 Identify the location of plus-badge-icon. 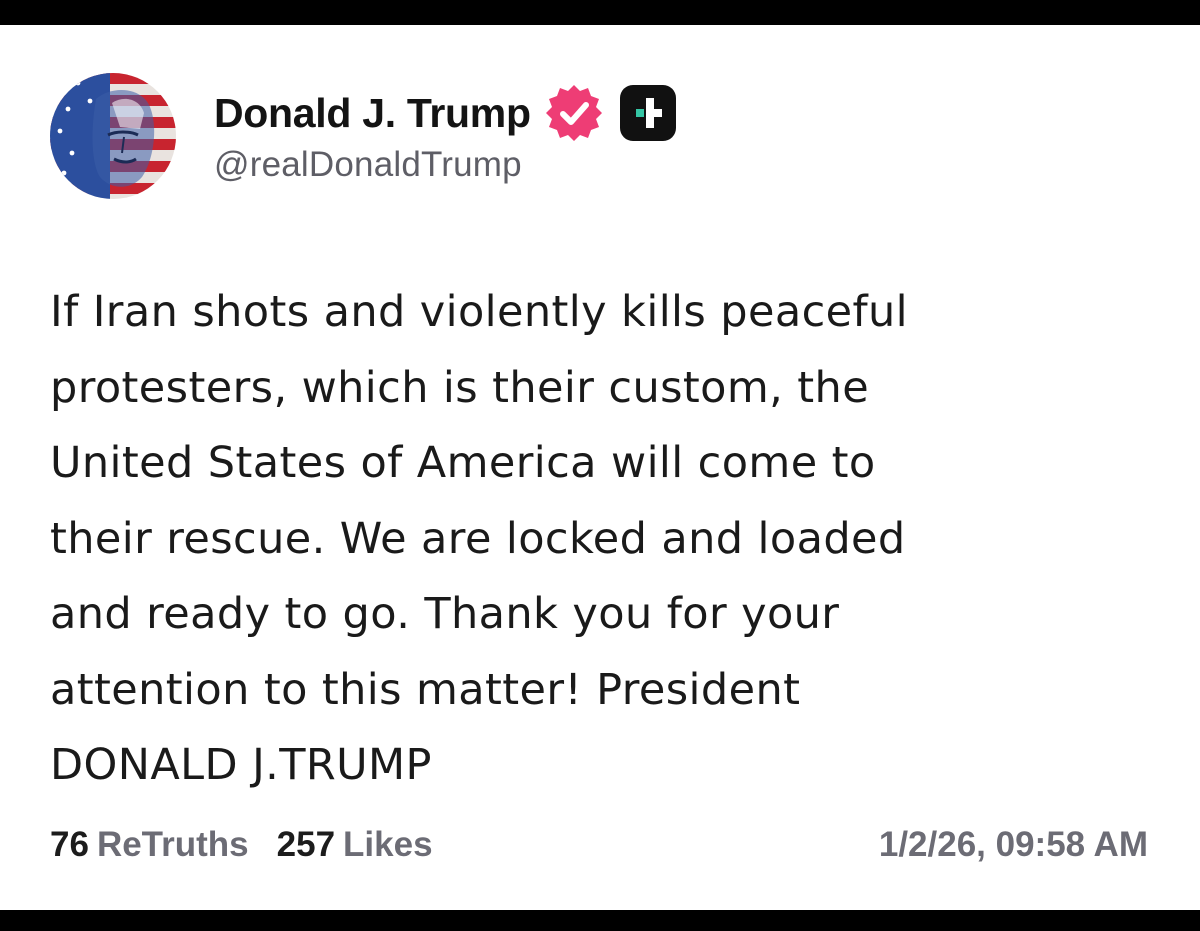
(647, 113).